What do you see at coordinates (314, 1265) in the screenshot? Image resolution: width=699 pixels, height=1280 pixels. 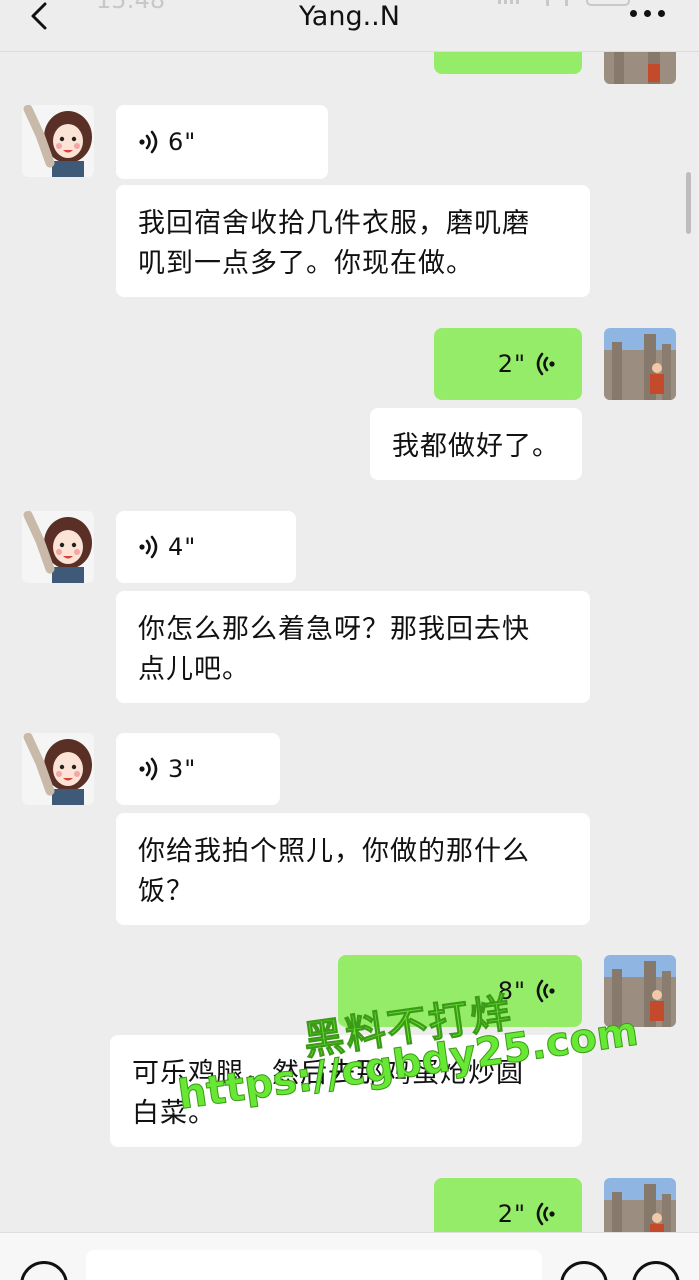 I see `message-input` at bounding box center [314, 1265].